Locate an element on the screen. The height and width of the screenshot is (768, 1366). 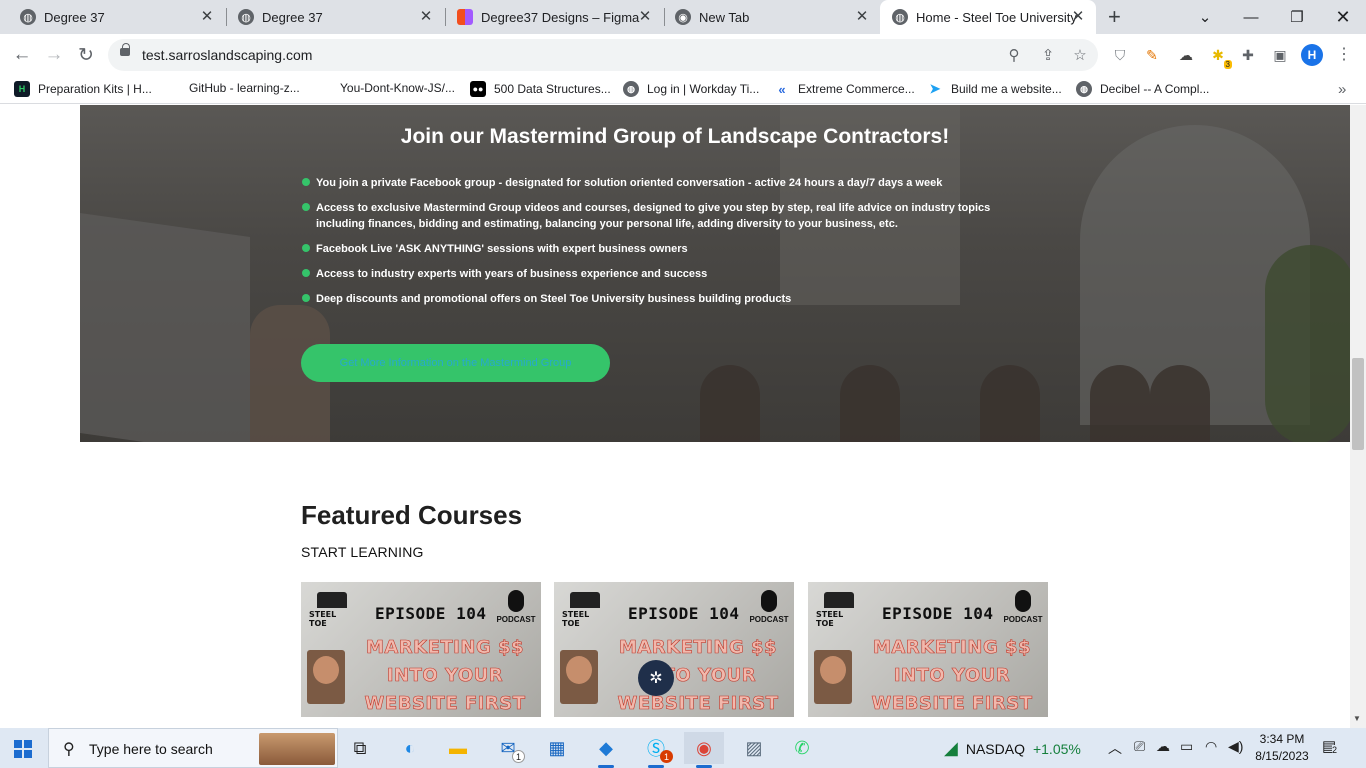
taskbar-search-box: ⚲ Type here to search is located at coordinates (193, 748).